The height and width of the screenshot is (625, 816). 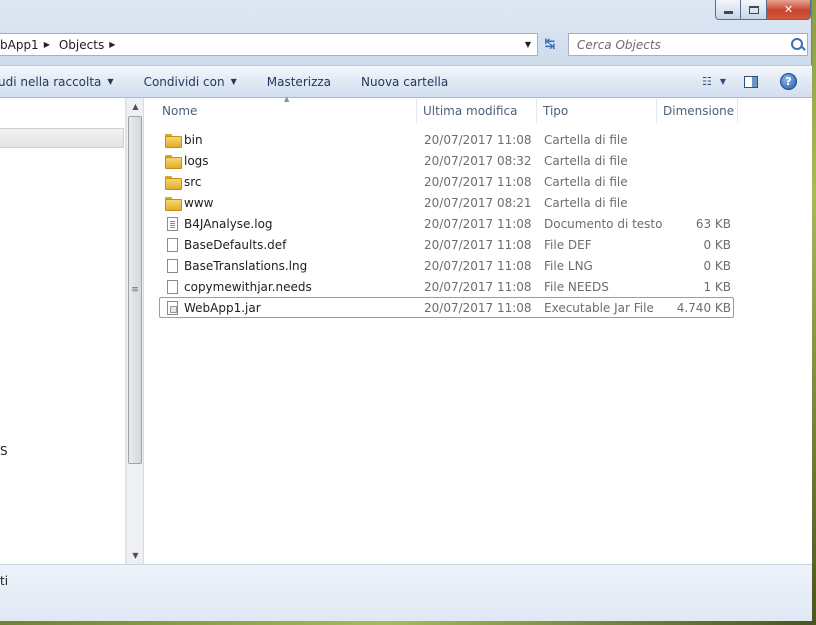 What do you see at coordinates (51, 81) in the screenshot?
I see `include-in-library-label: udi nella raccolta` at bounding box center [51, 81].